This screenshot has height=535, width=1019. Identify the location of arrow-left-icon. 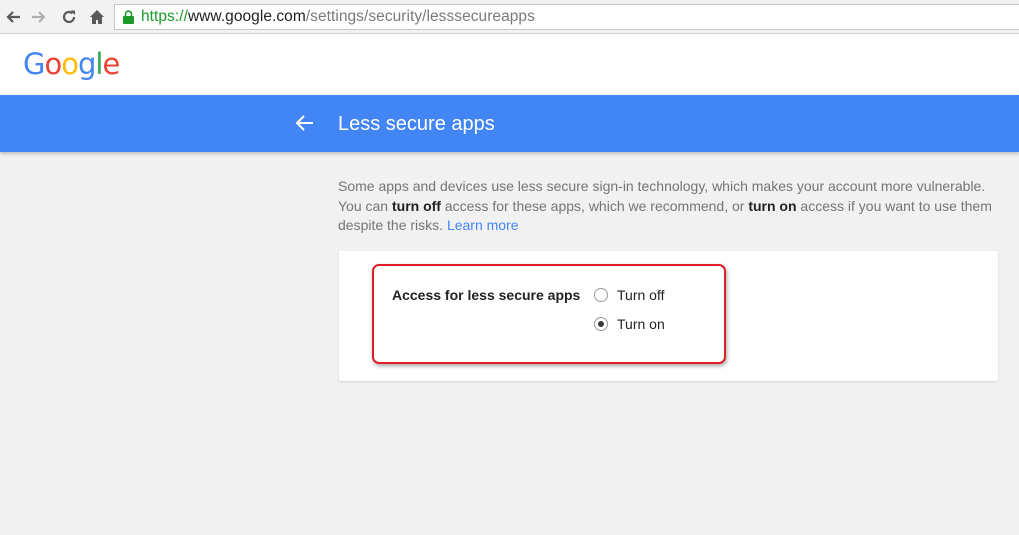
(13, 17).